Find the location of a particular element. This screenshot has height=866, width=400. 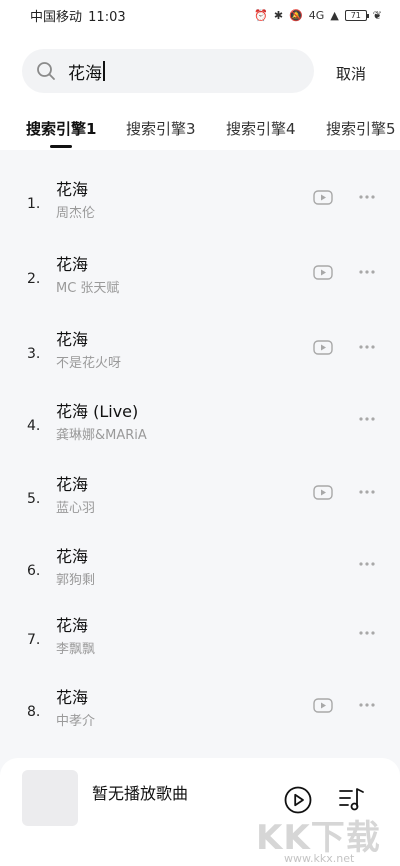

song-artist: 不是花火呀 is located at coordinates (89, 363).